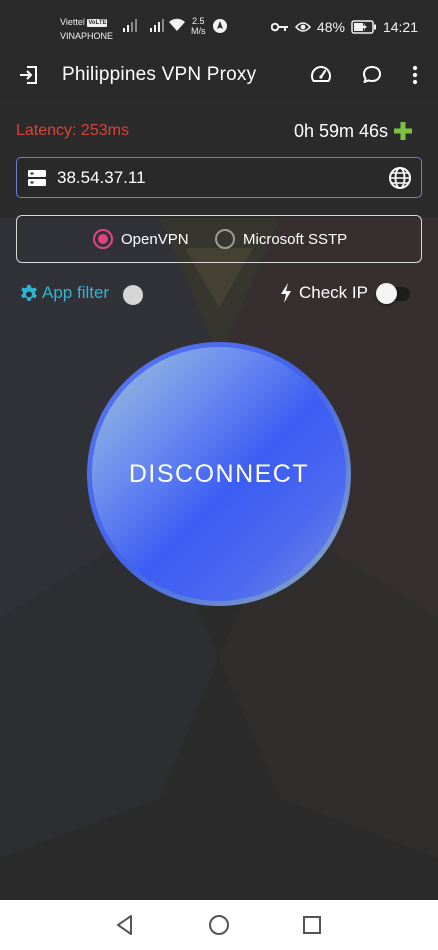  Describe the element at coordinates (386, 293) in the screenshot. I see `check-ip-switch` at that location.